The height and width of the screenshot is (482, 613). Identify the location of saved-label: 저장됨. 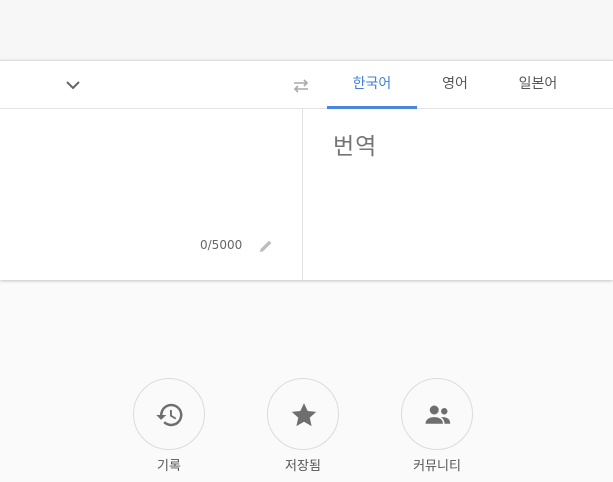
(303, 466).